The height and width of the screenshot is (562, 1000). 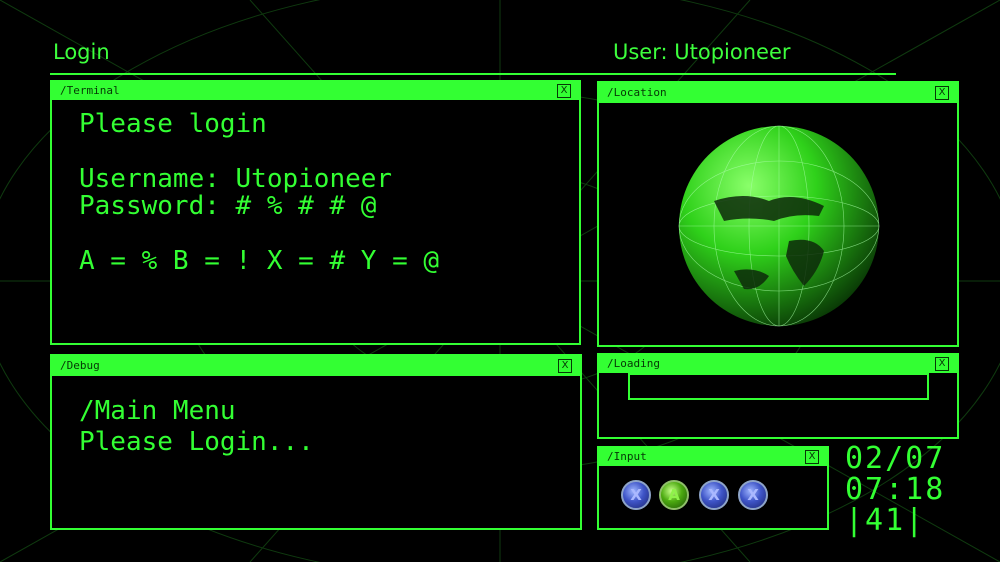 What do you see at coordinates (885, 520) in the screenshot?
I see `clock-seconds: |41|` at bounding box center [885, 520].